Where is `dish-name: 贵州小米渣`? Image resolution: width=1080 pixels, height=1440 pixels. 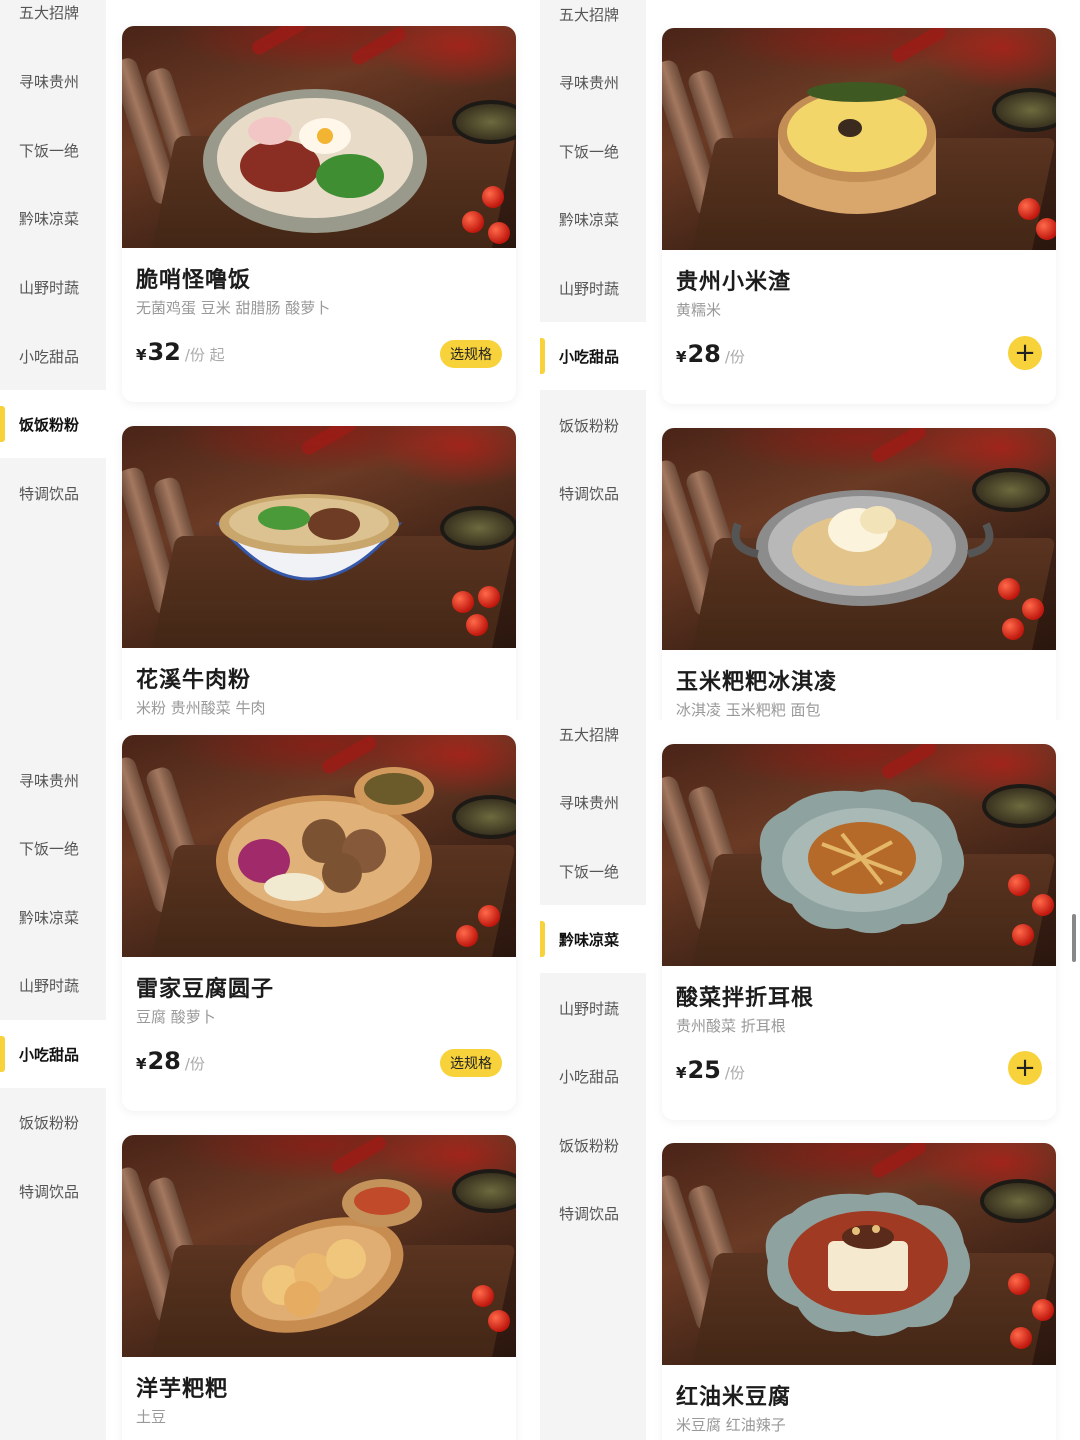
dish-name: 贵州小米渣 is located at coordinates (734, 282).